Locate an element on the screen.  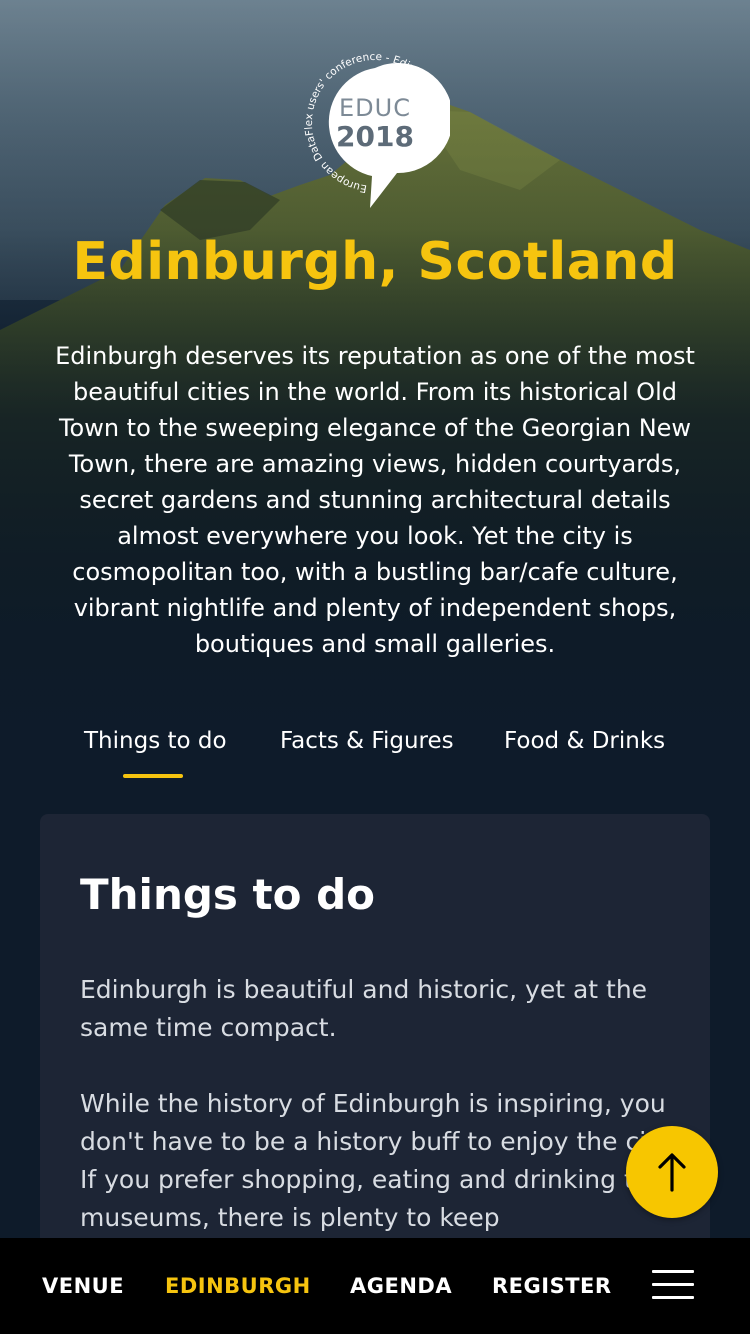
nav-item-venue: VENUE is located at coordinates (83, 1286).